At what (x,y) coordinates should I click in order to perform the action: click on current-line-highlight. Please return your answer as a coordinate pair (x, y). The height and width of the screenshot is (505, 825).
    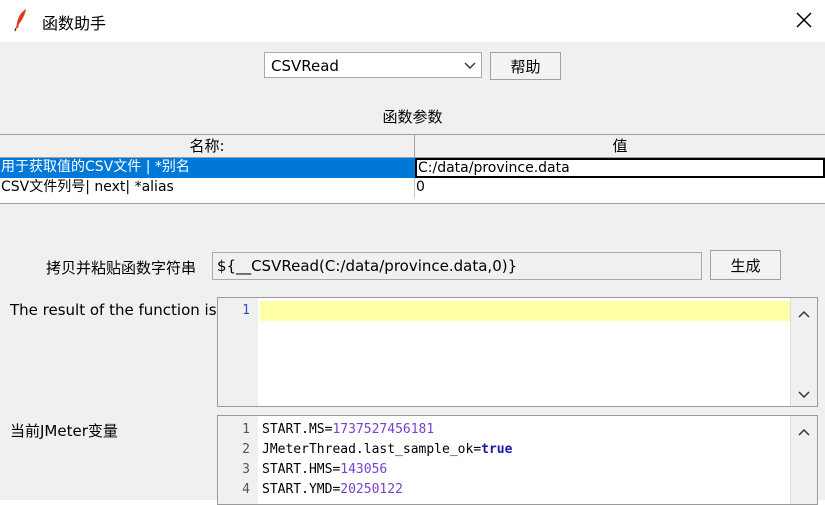
    Looking at the image, I should click on (525, 311).